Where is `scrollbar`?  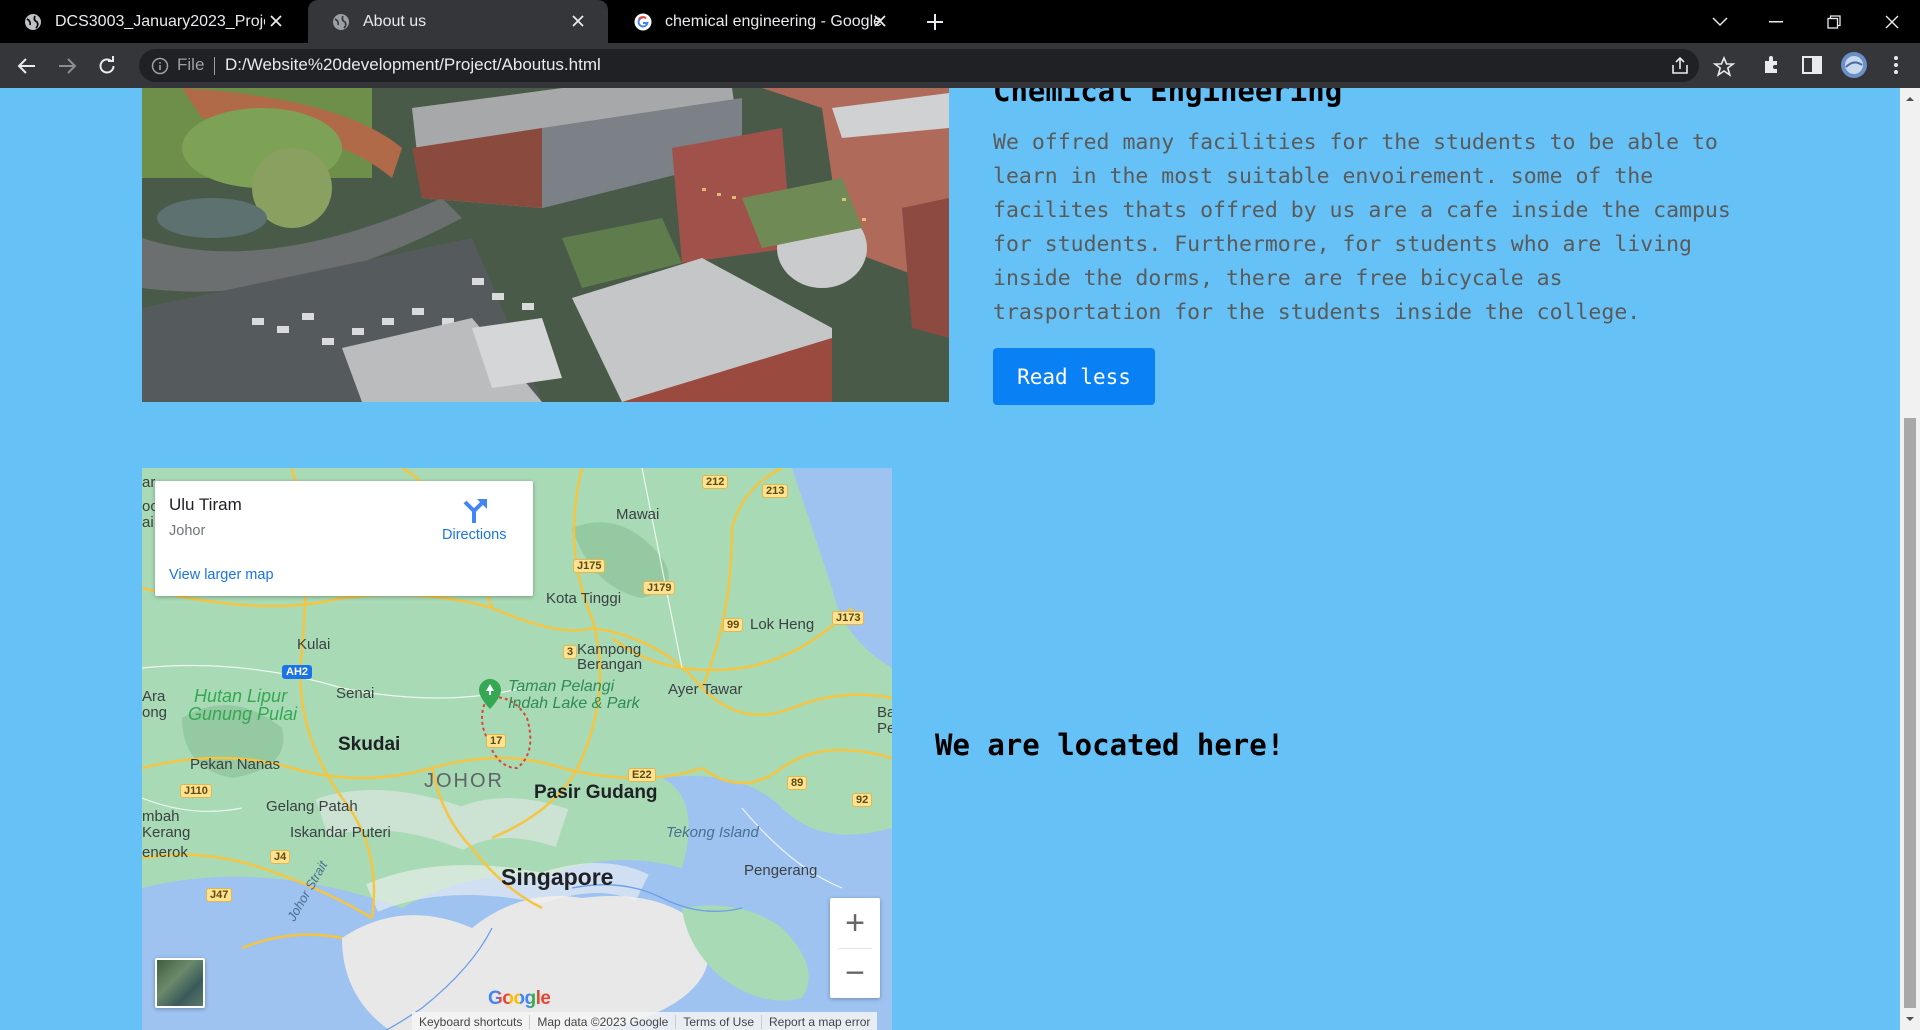 scrollbar is located at coordinates (1910, 559).